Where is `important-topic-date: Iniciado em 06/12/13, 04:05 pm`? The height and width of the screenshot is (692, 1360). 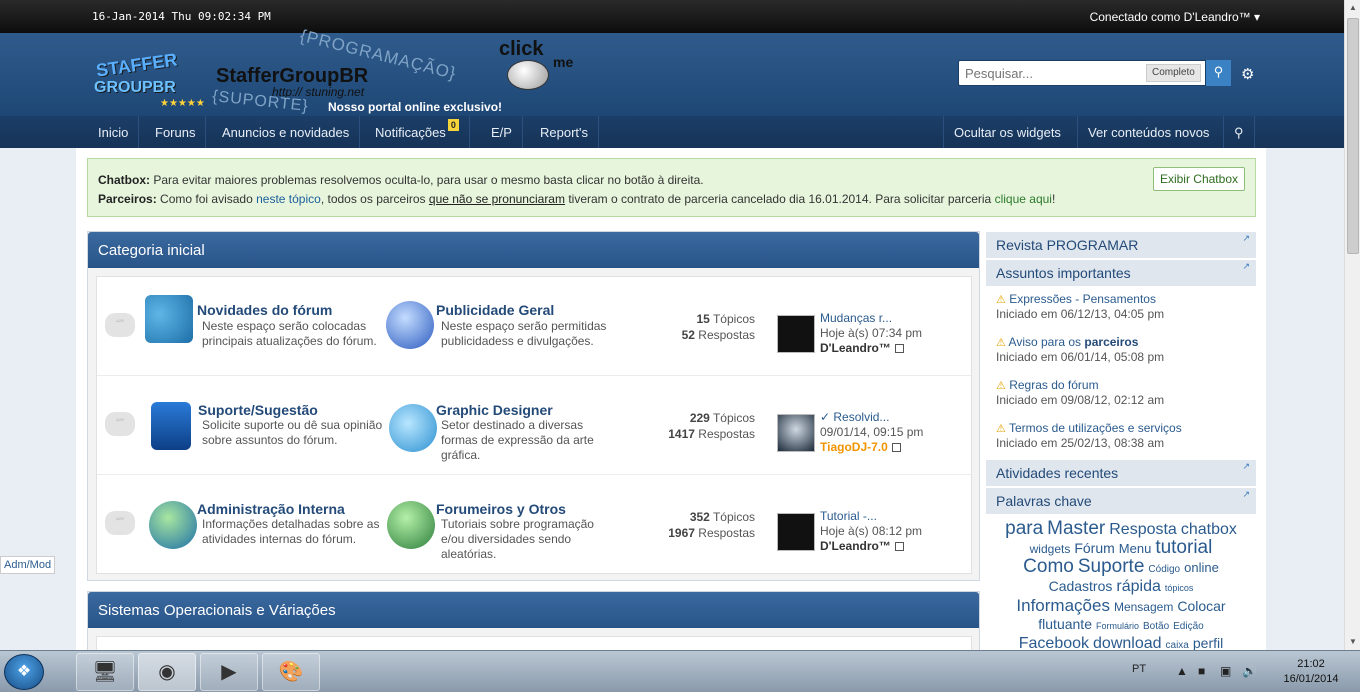
important-topic-date: Iniciado em 06/12/13, 04:05 pm is located at coordinates (1080, 314).